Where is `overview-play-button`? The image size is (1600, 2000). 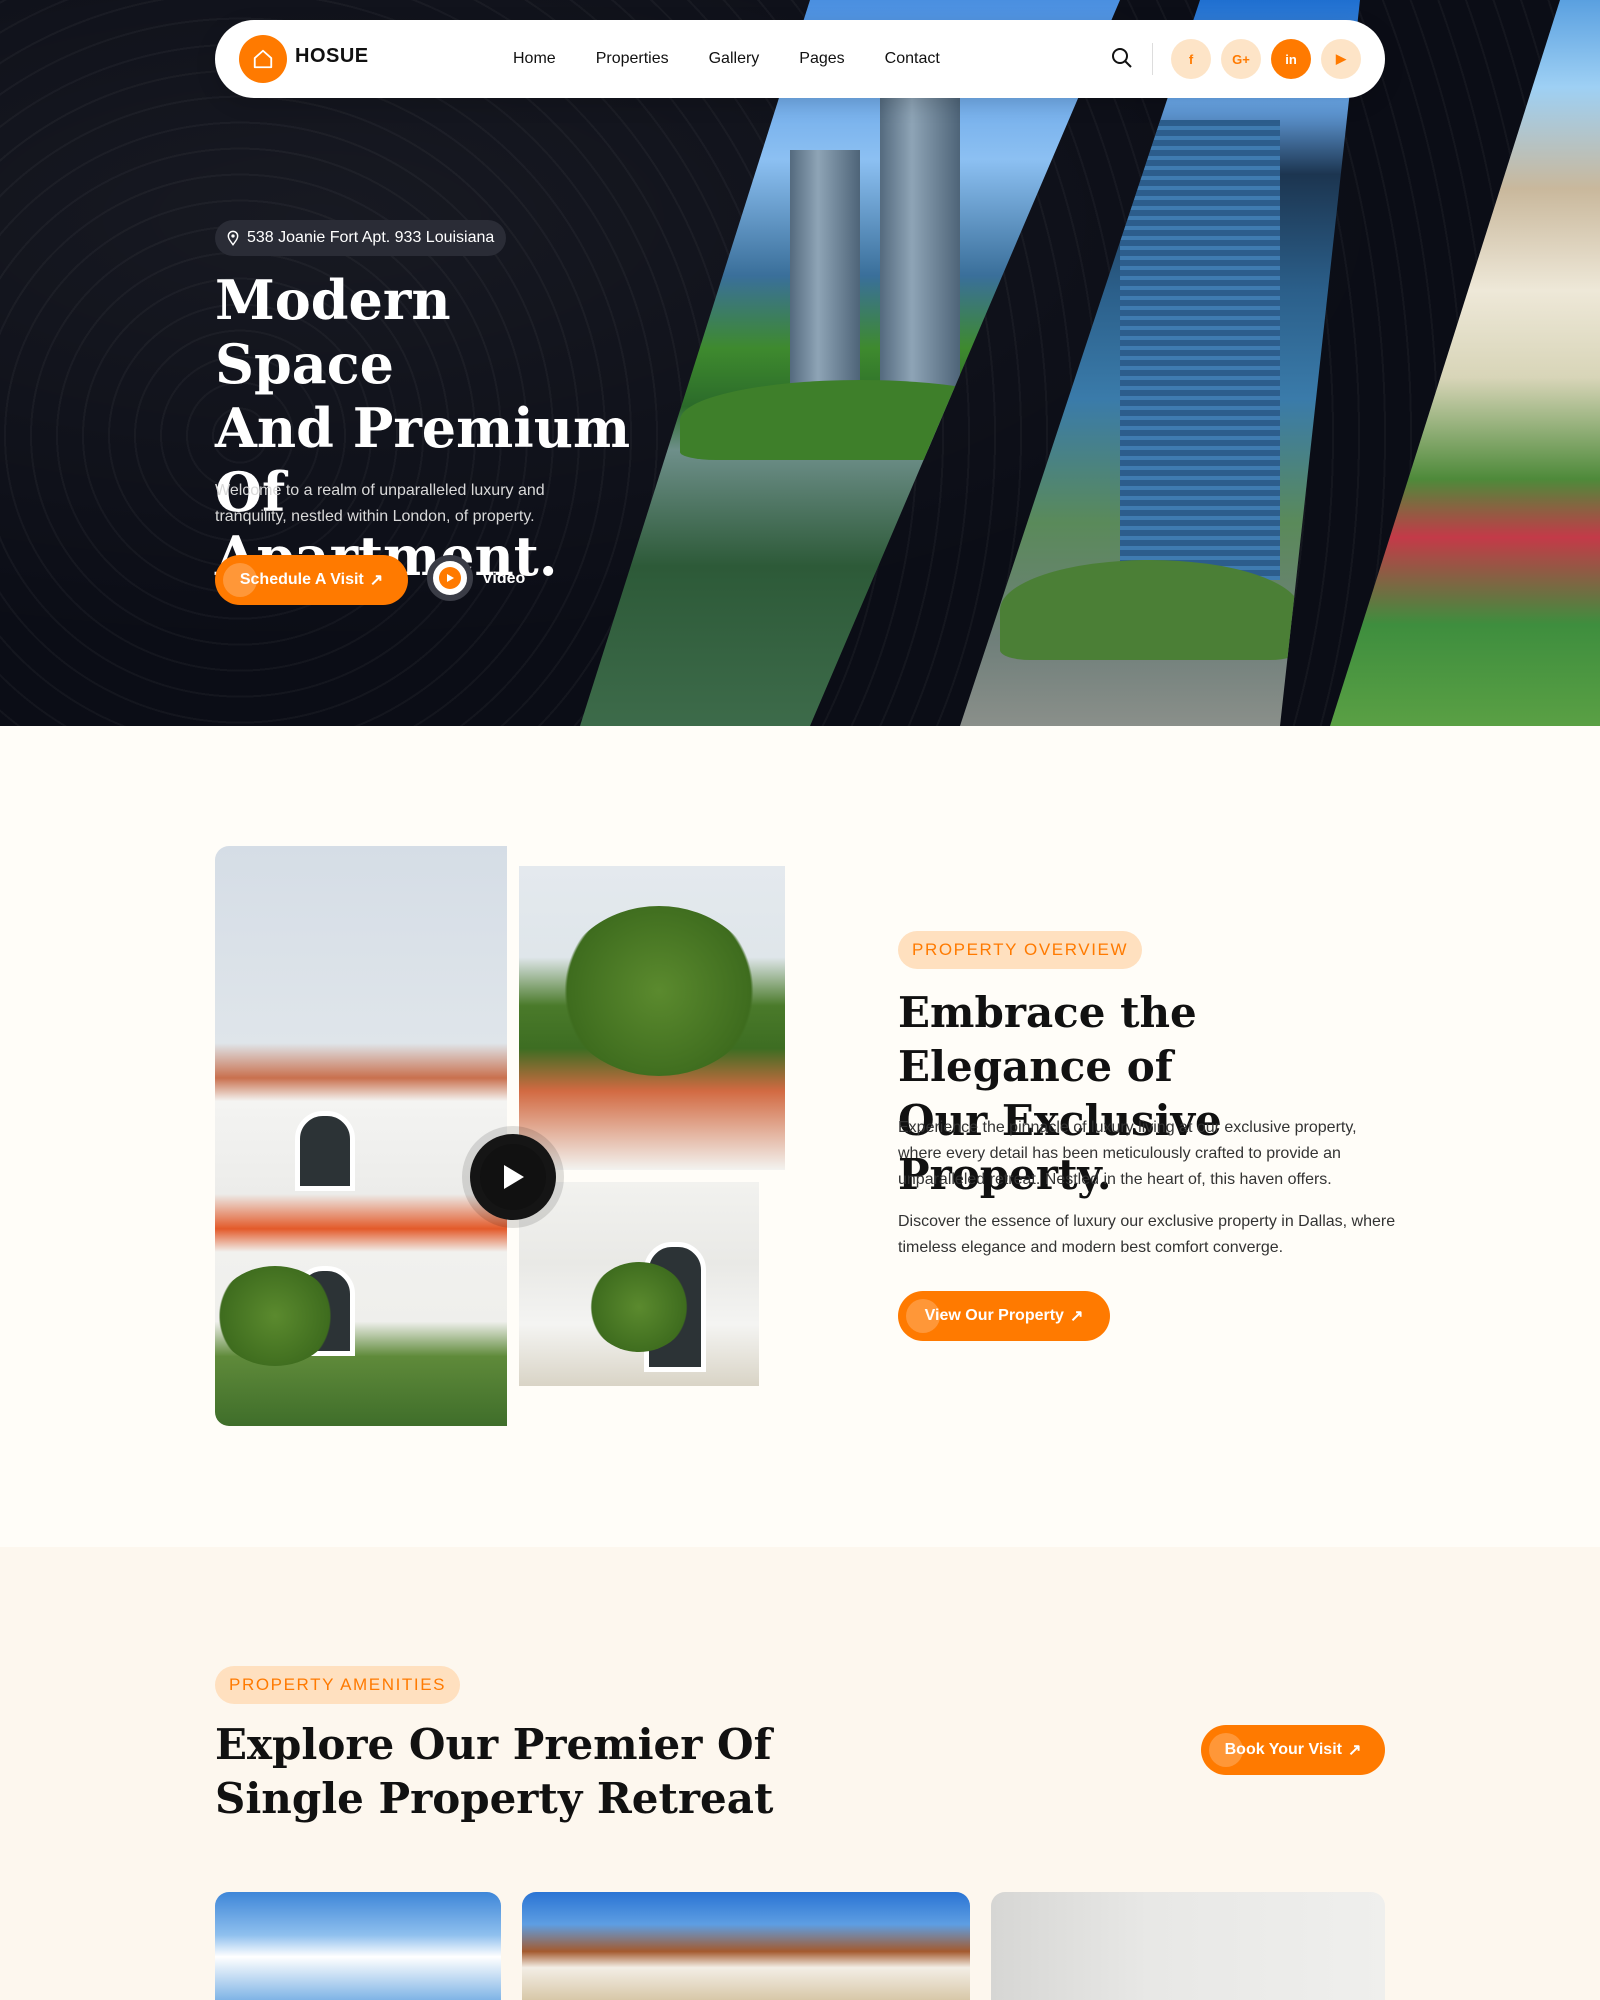
overview-play-button is located at coordinates (513, 1177).